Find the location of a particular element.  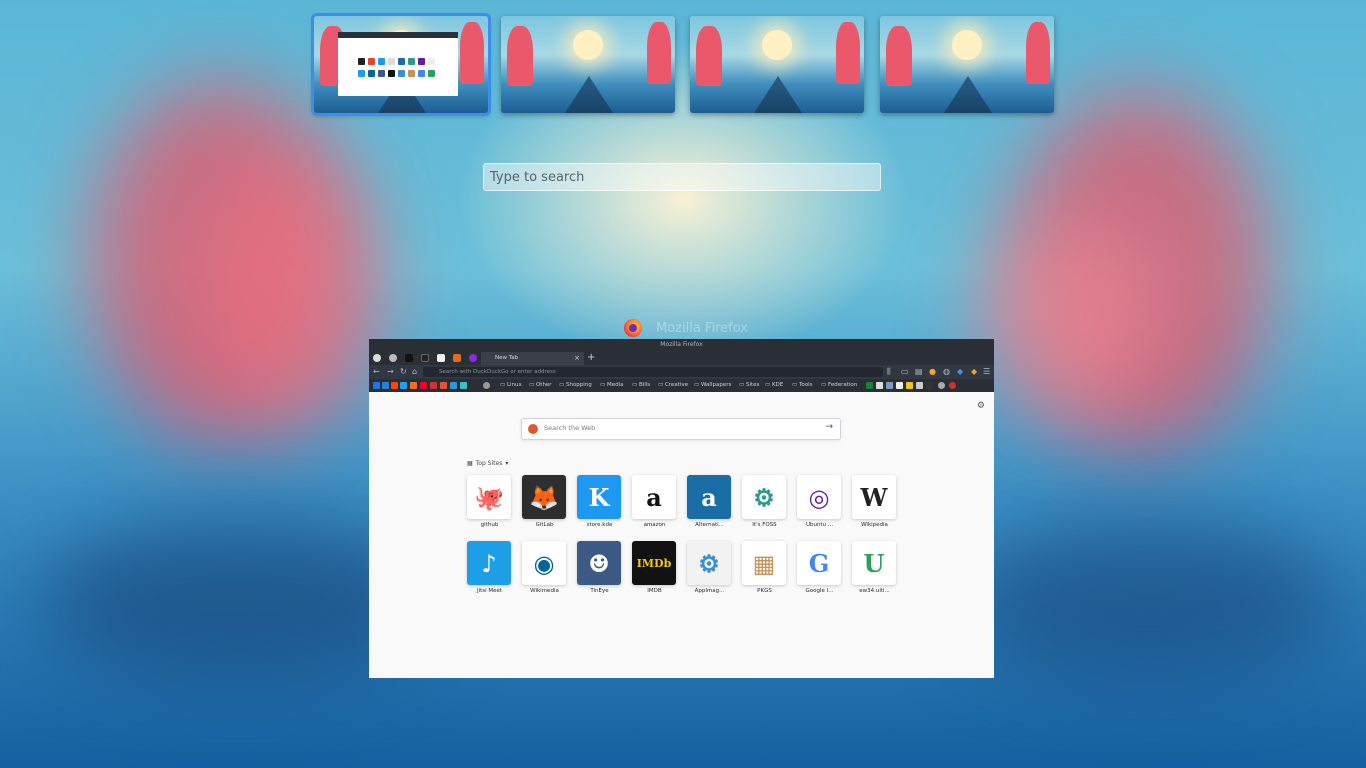

top-site-tile: 🦊 GitLab is located at coordinates (544, 501).